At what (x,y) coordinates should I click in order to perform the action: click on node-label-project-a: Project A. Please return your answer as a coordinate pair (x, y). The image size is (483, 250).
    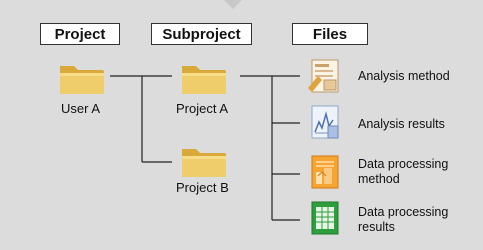
    Looking at the image, I should click on (202, 108).